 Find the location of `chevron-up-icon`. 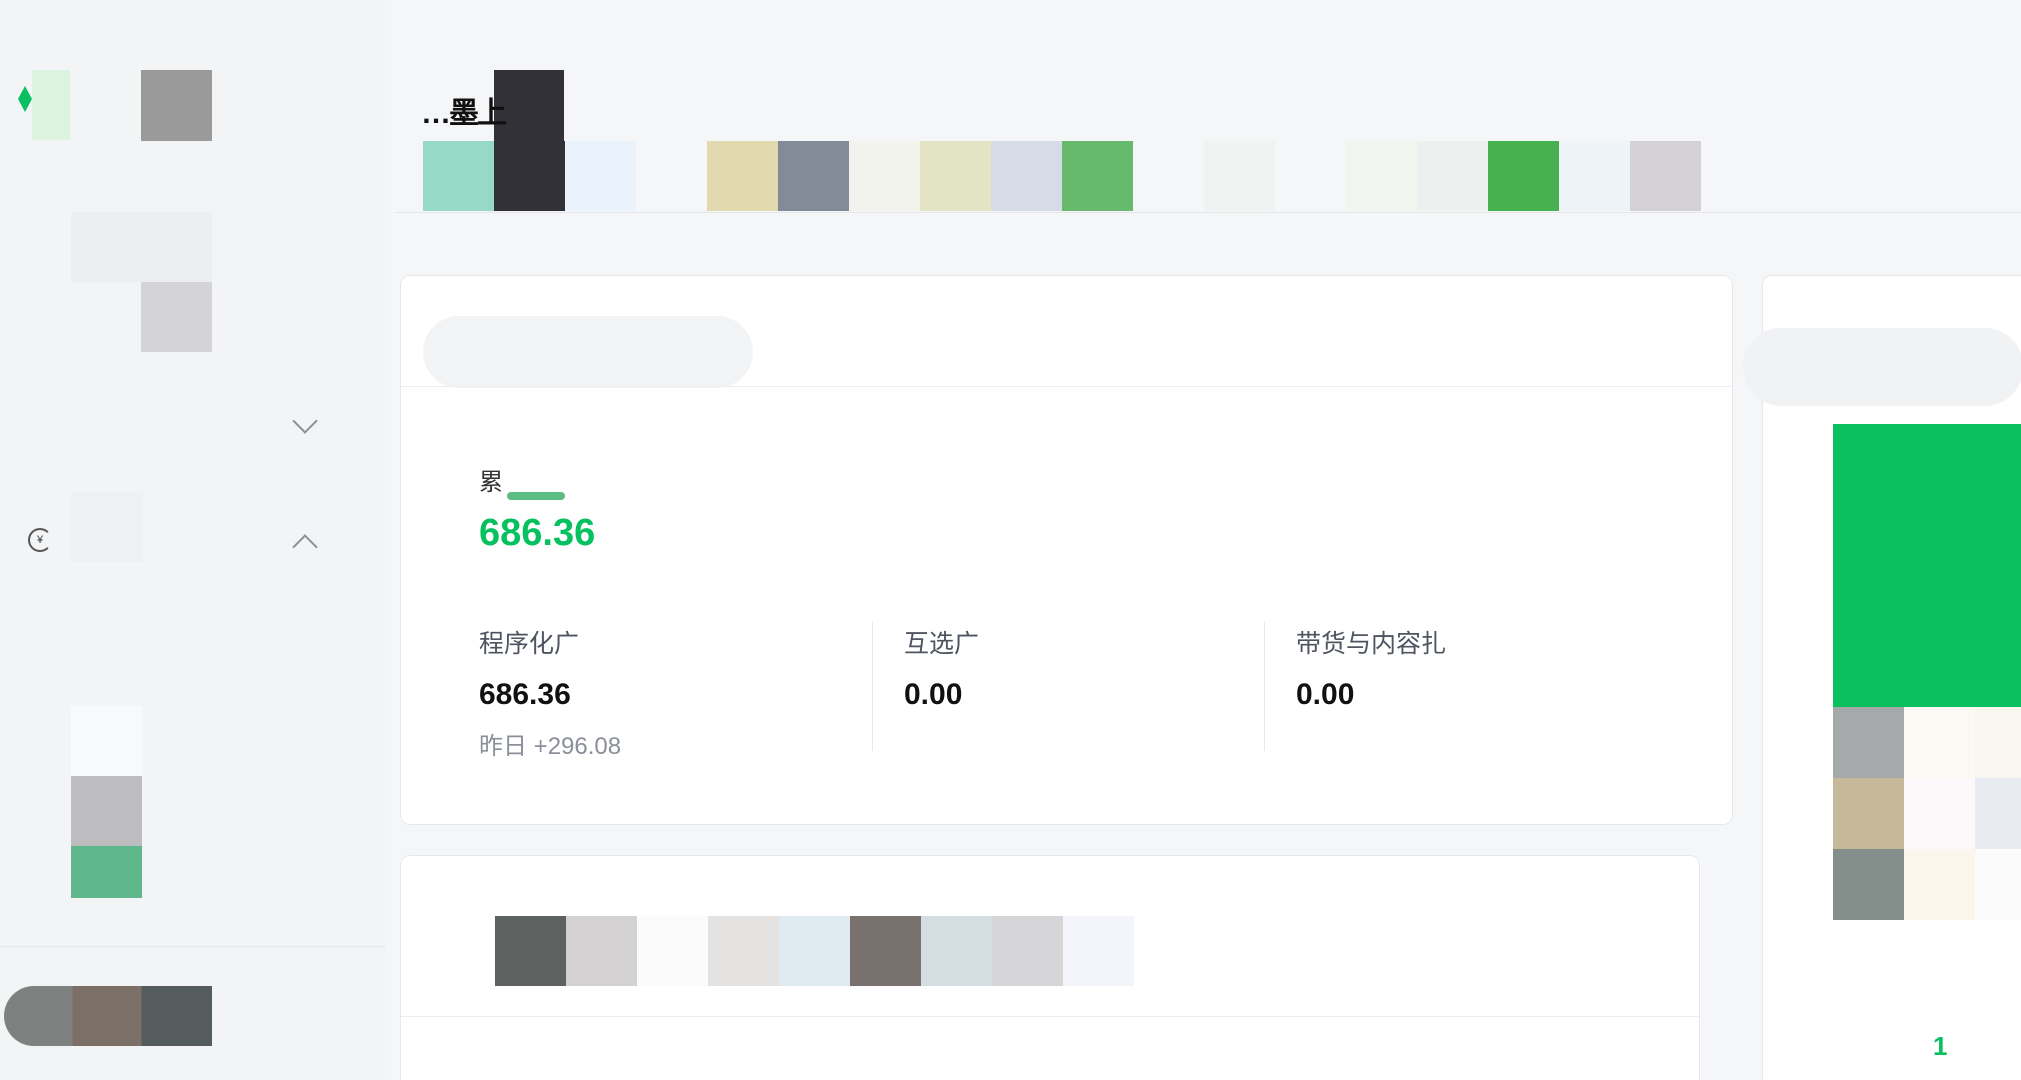

chevron-up-icon is located at coordinates (305, 547).